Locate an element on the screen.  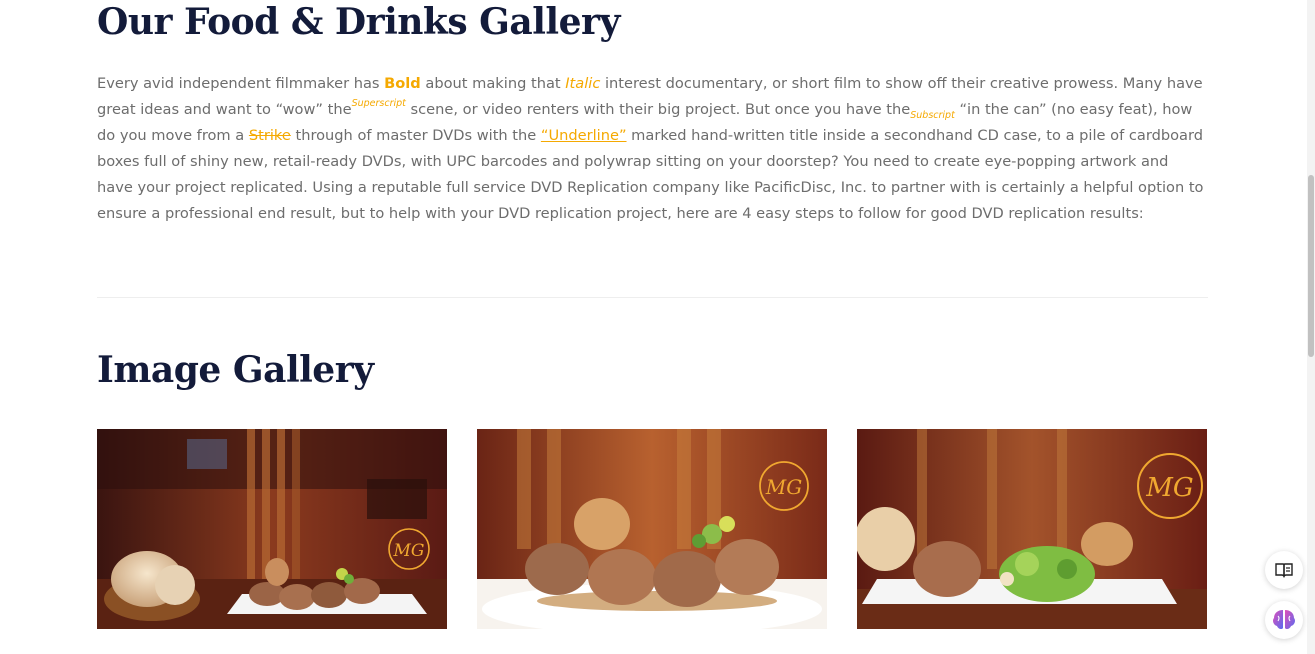
food-photo-1: MG is located at coordinates (272, 529).